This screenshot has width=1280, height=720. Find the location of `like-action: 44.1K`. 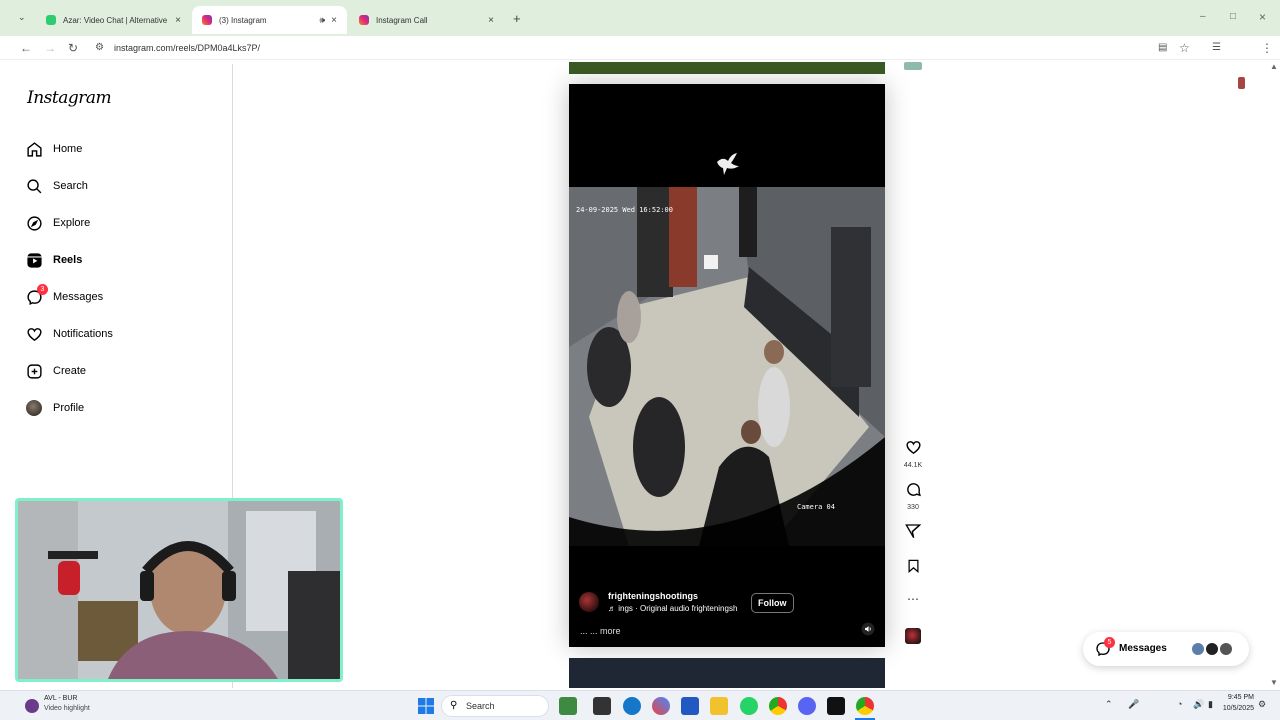

like-action: 44.1K is located at coordinates (913, 454).